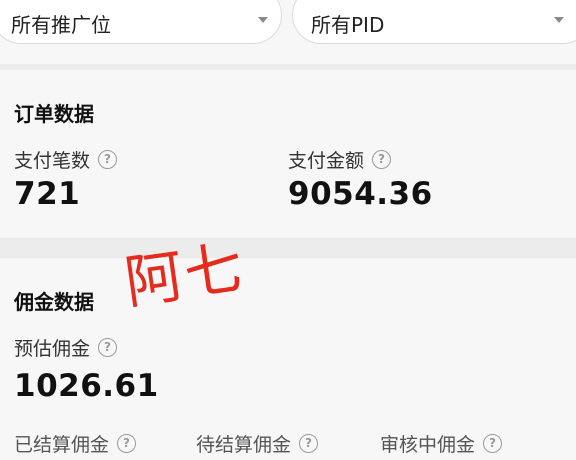 This screenshot has width=576, height=460. I want to click on estimated-commission-label: 预估佣金 ?, so click(66, 347).